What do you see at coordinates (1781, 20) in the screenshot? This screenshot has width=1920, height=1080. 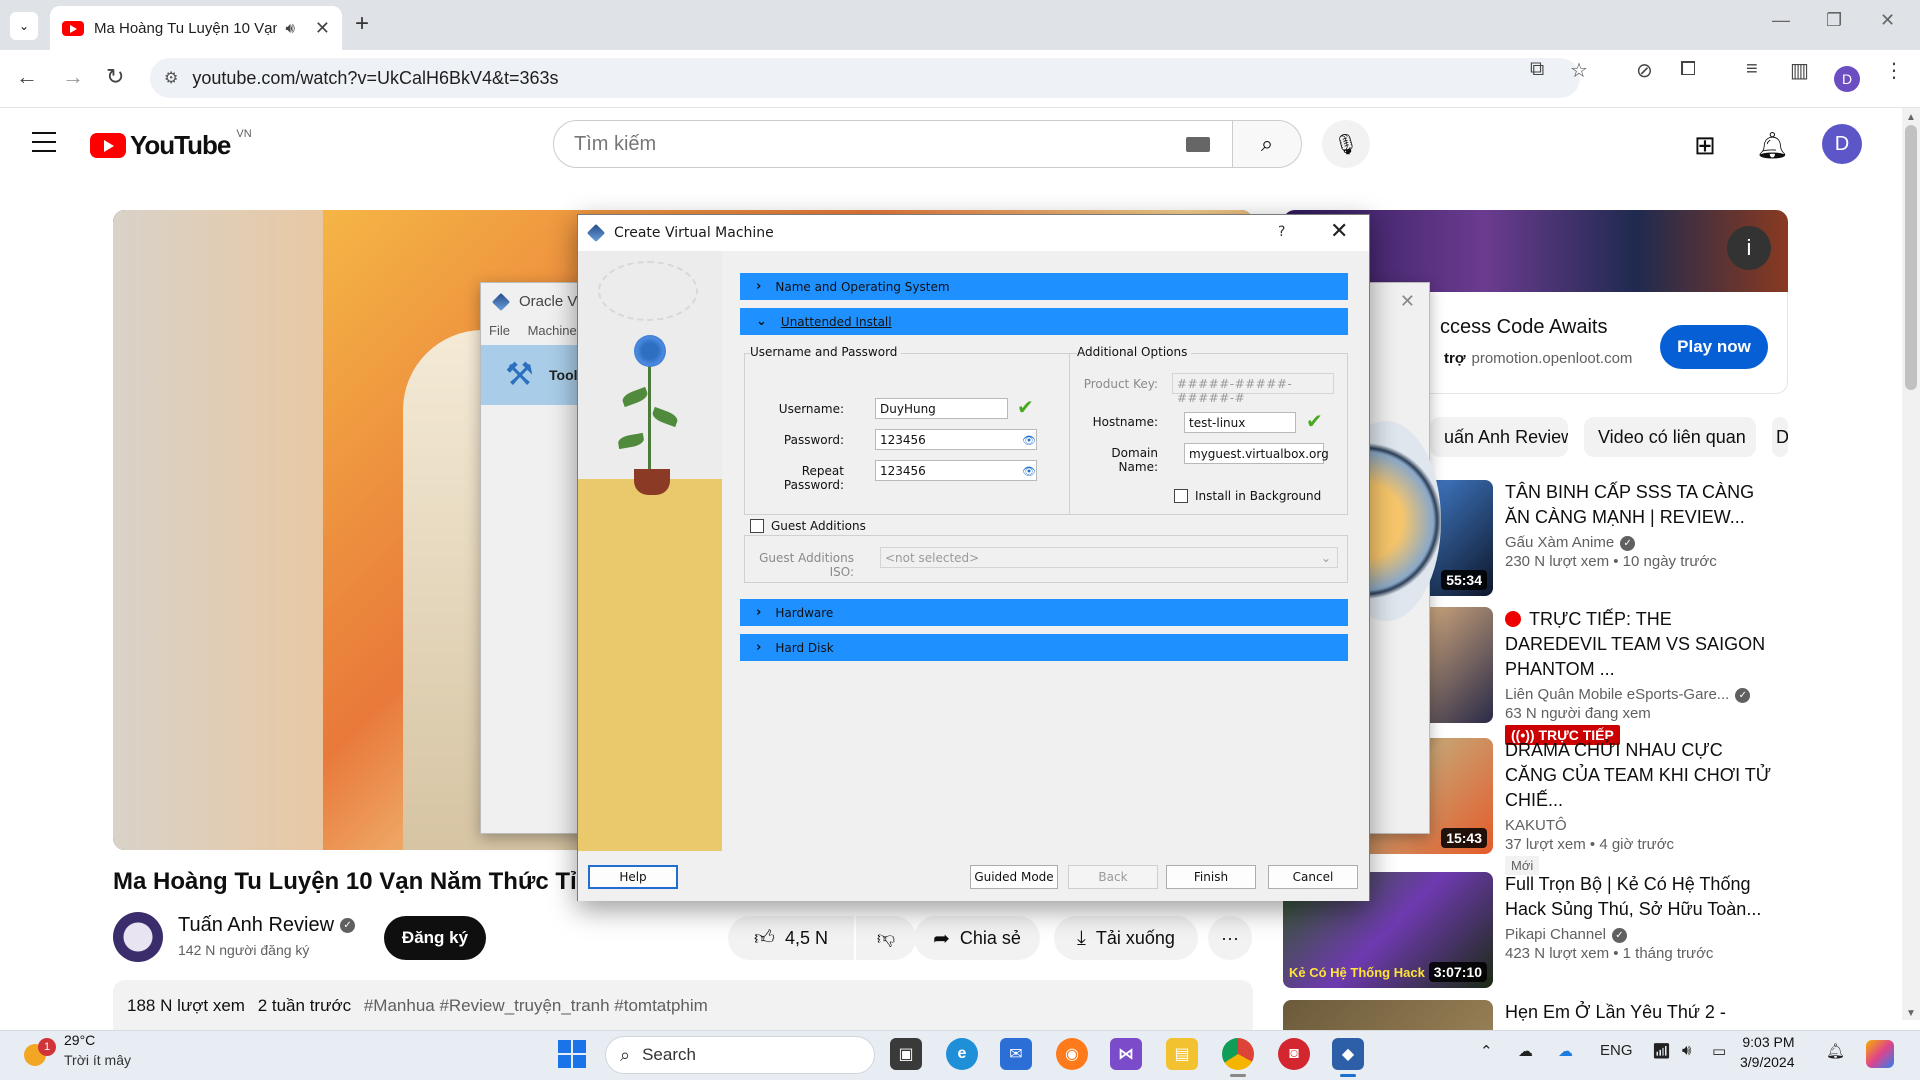 I see `minimize-icon: —` at bounding box center [1781, 20].